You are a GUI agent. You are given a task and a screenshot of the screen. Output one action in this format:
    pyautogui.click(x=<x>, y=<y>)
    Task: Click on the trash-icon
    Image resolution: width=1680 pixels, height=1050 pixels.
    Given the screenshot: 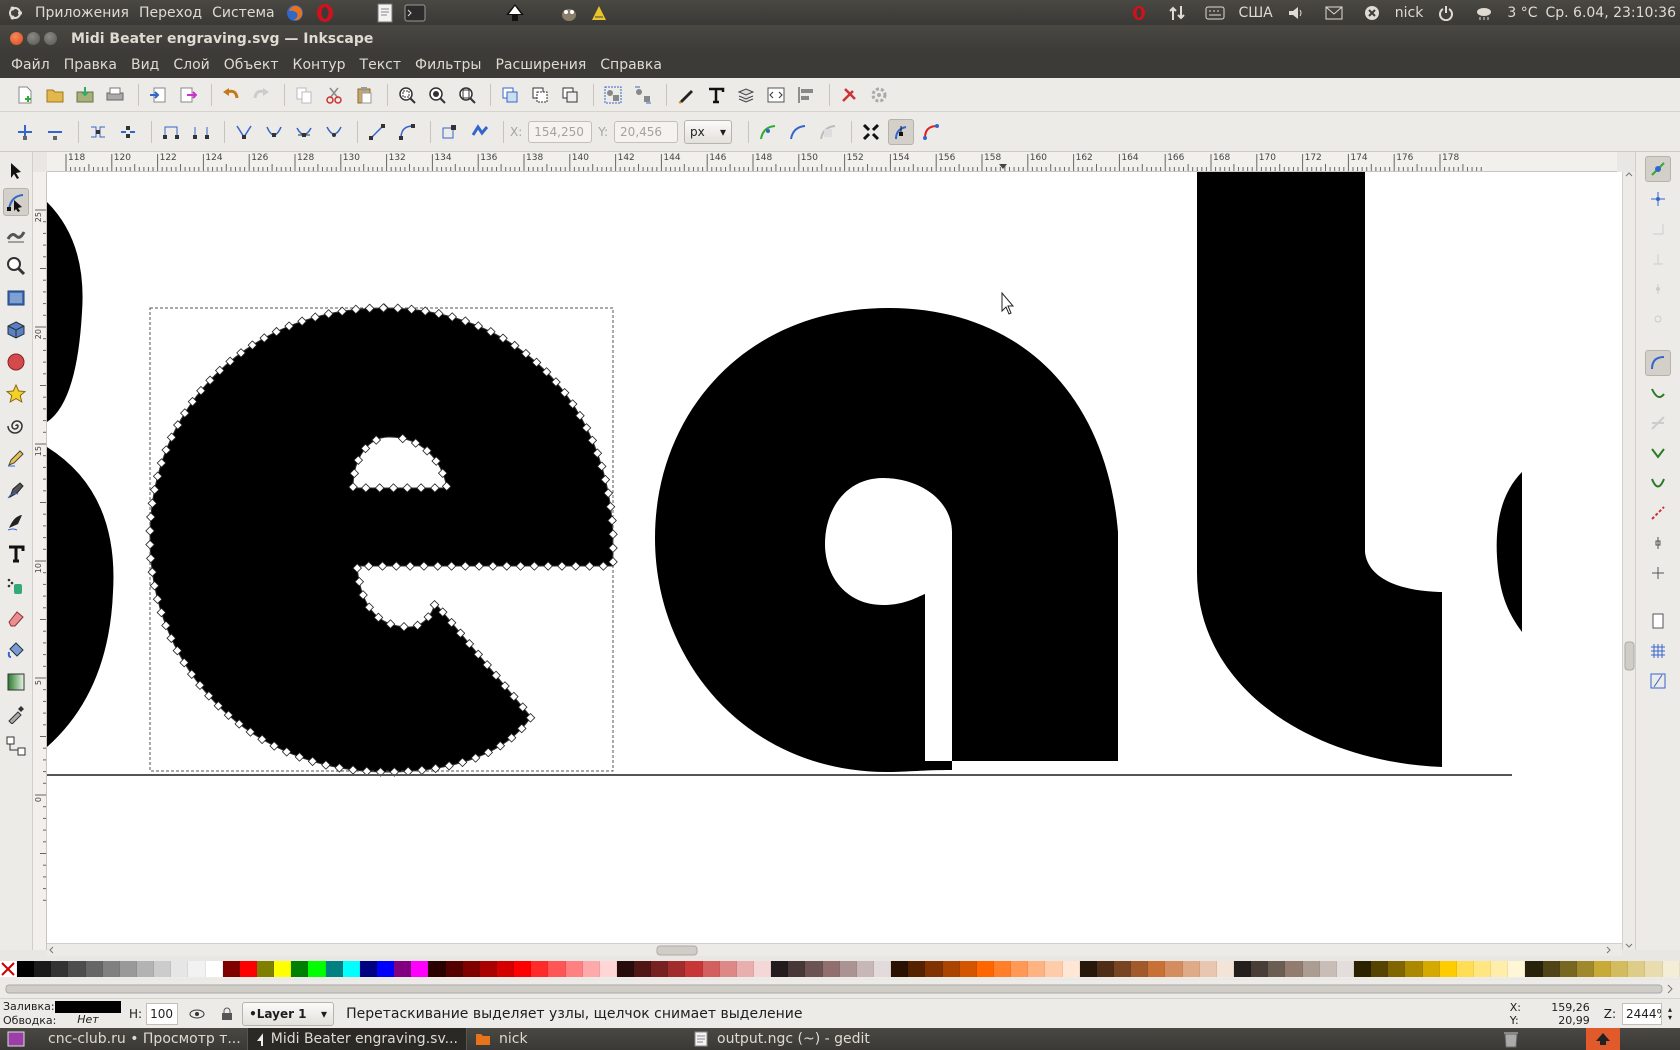 What is the action you would take?
    pyautogui.click(x=1511, y=1039)
    